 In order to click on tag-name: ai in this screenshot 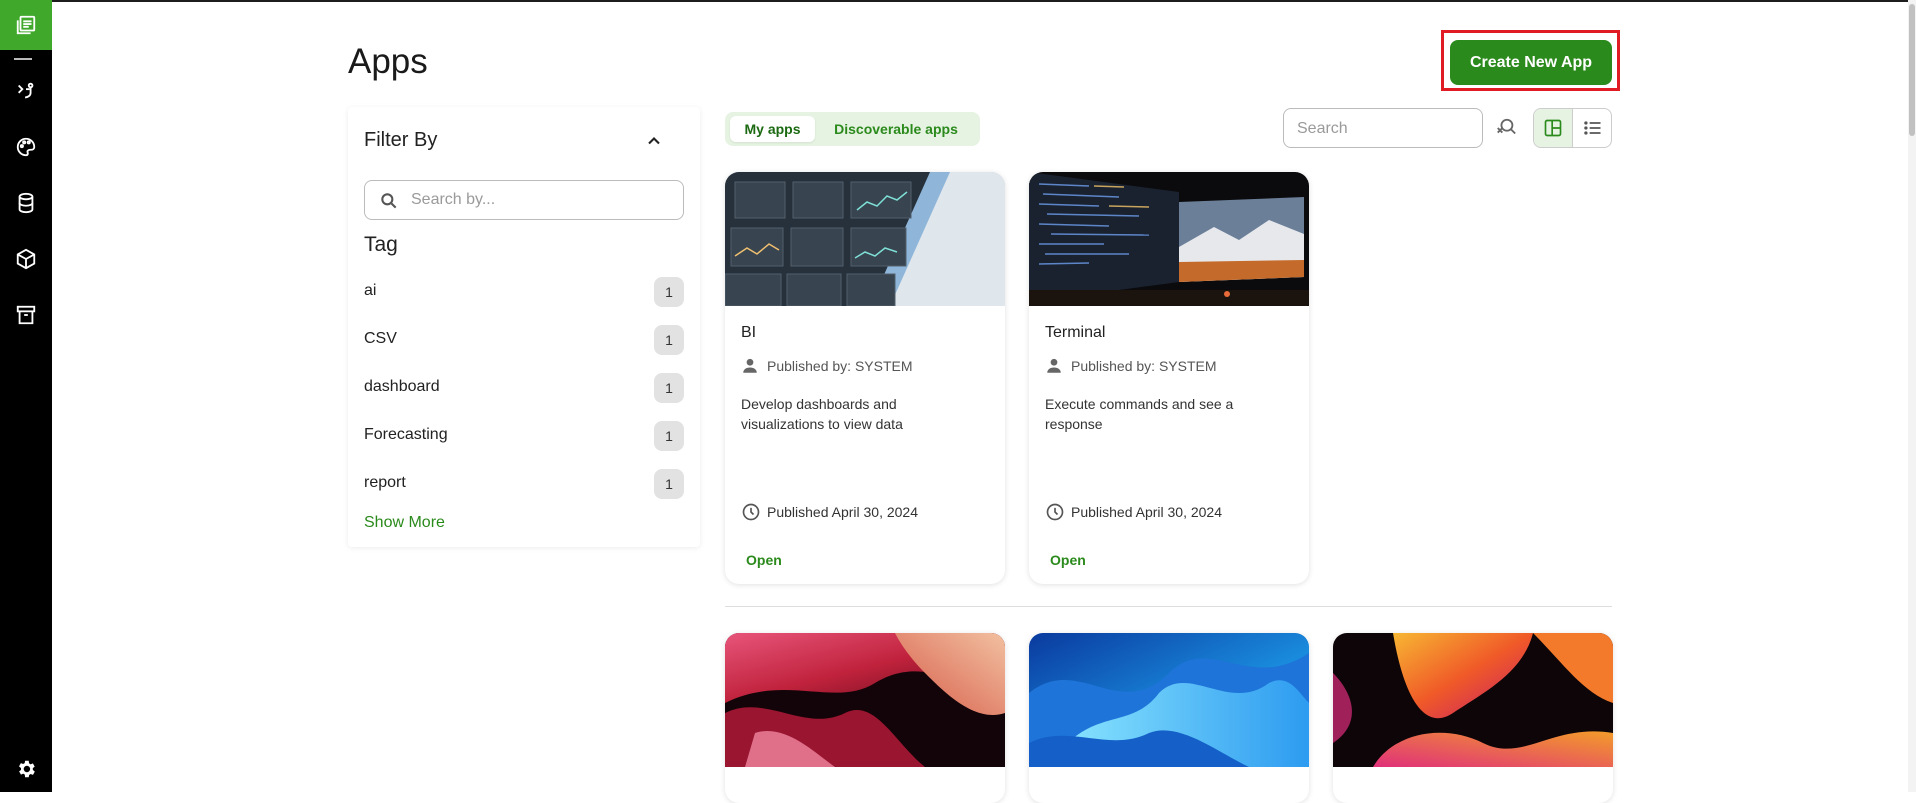, I will do `click(370, 290)`.